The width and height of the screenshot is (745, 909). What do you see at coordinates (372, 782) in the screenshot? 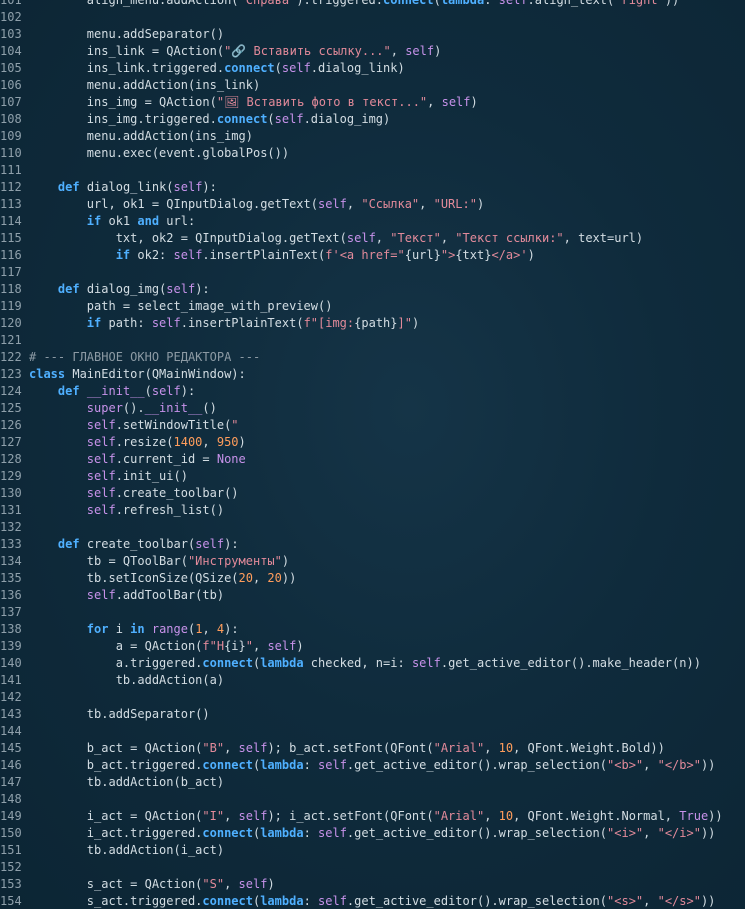
I see `code-line: 147 tb.addAction(b_act)` at bounding box center [372, 782].